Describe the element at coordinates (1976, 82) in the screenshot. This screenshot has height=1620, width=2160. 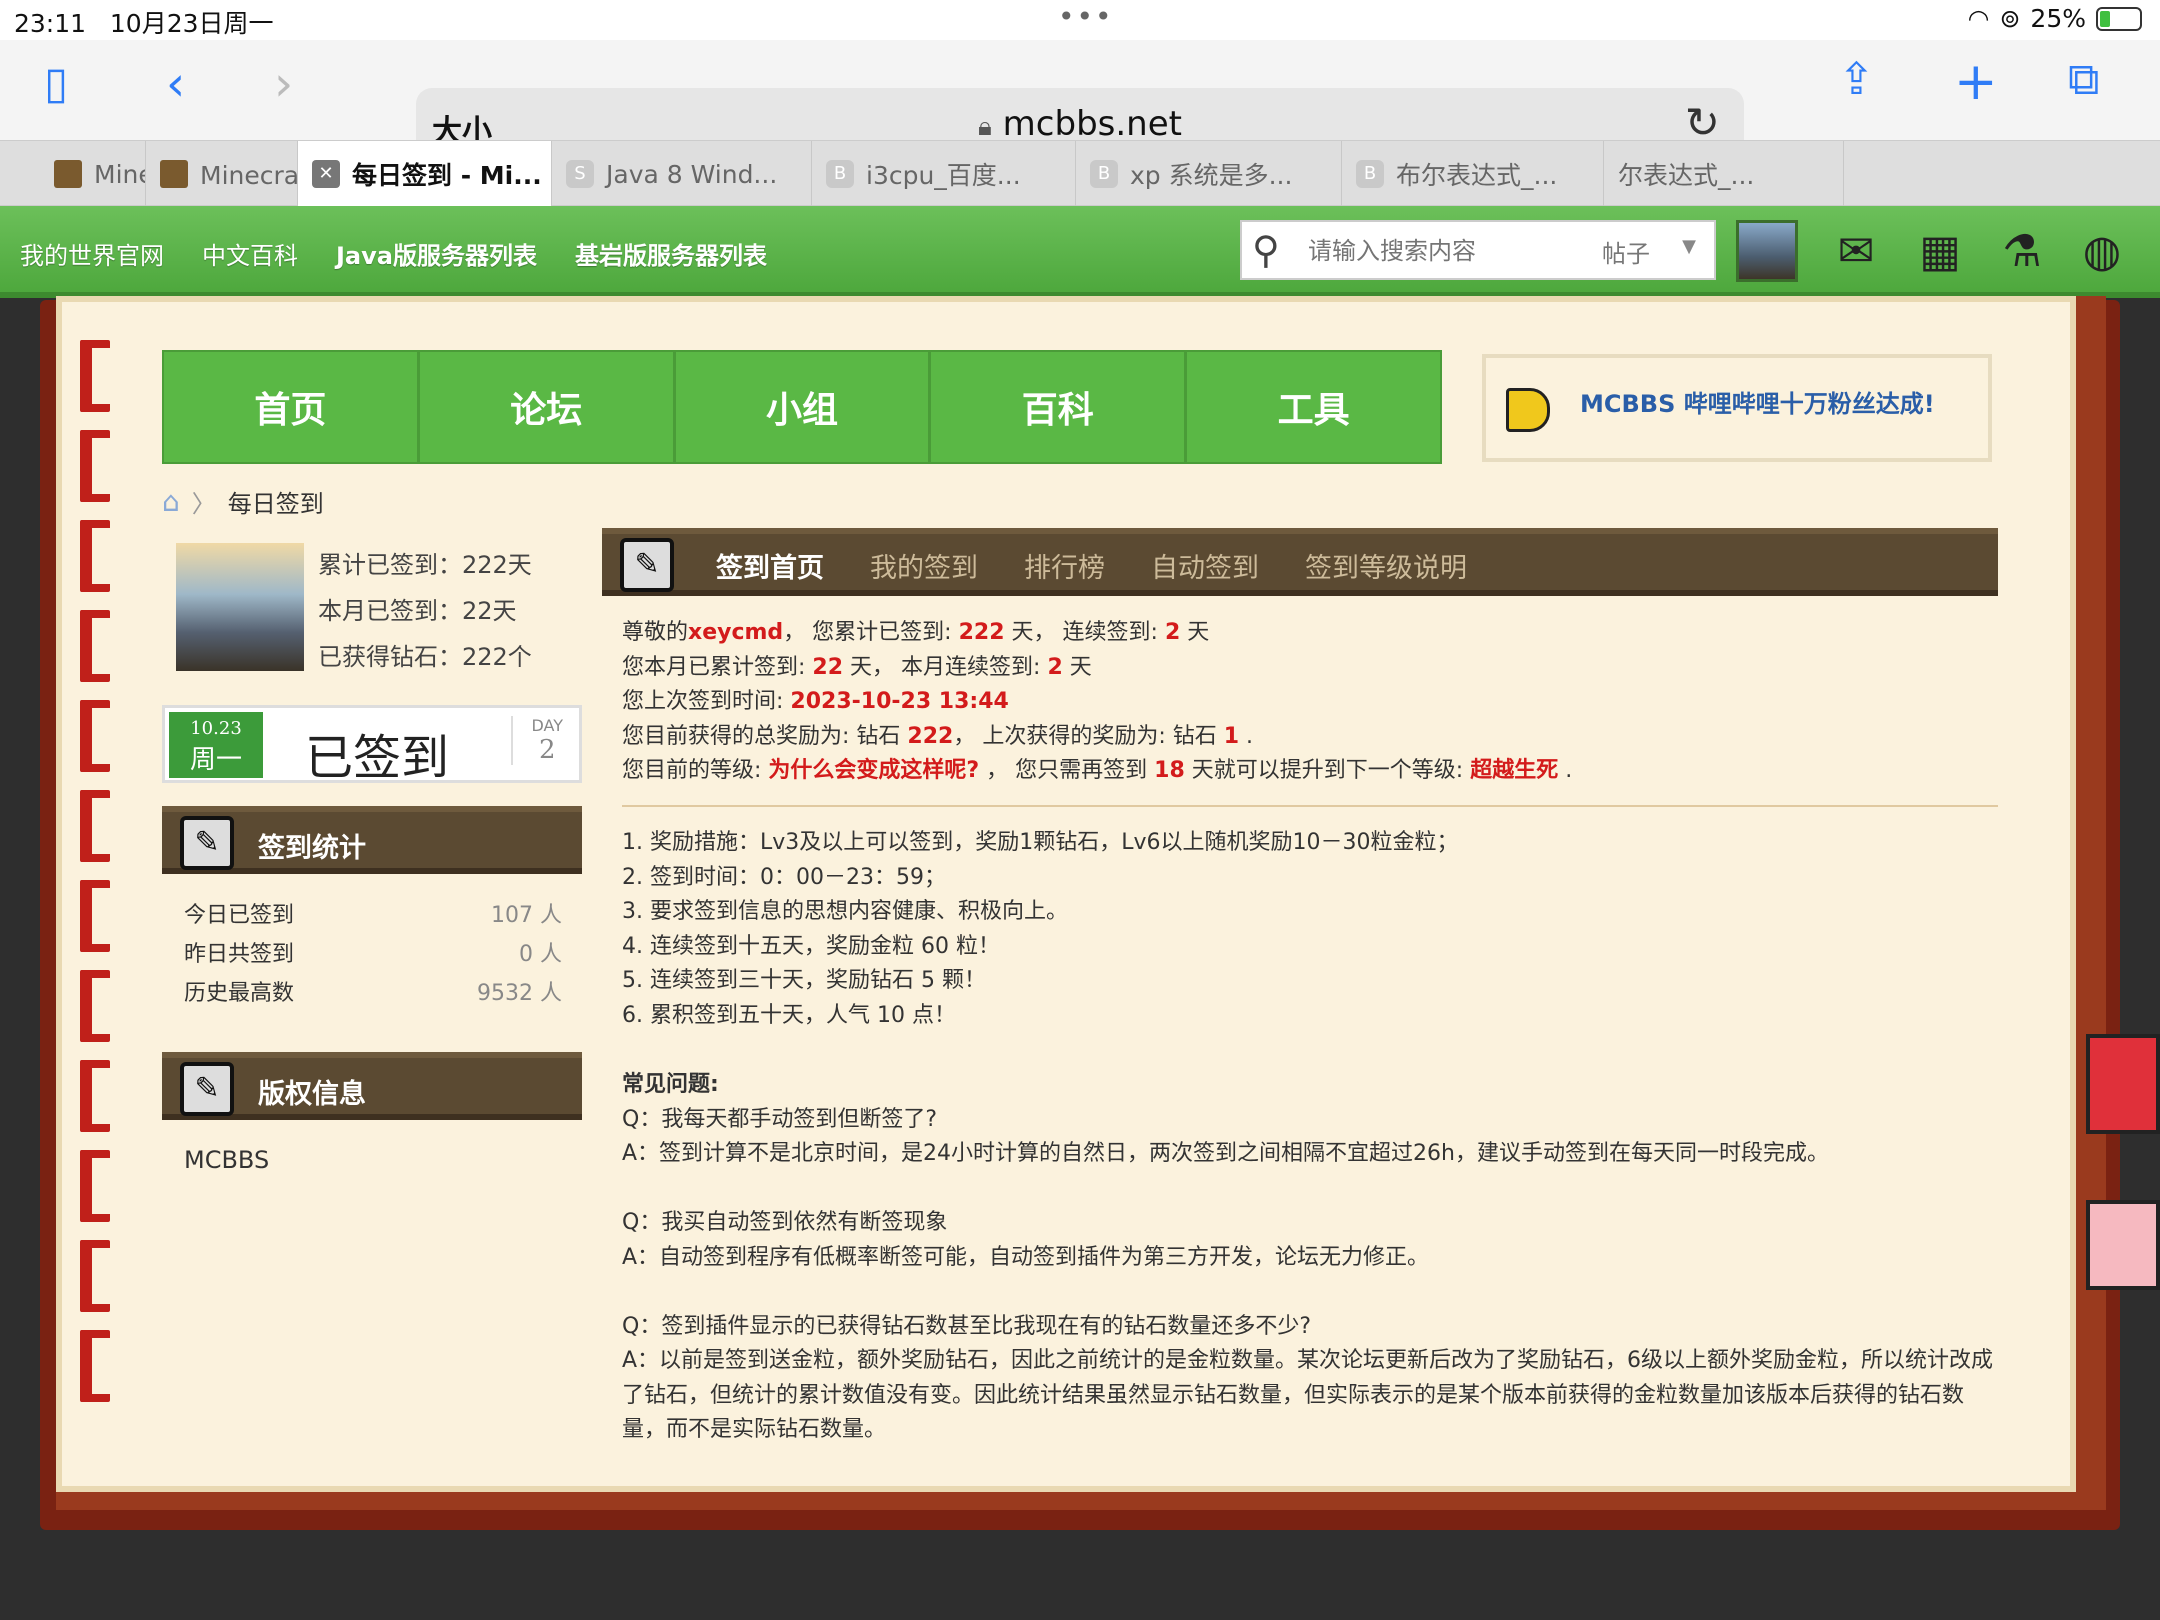
I see `plus-icon: +` at that location.